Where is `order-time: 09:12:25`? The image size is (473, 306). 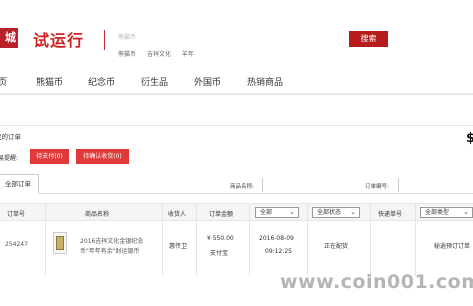 order-time: 09:12:25 is located at coordinates (278, 251).